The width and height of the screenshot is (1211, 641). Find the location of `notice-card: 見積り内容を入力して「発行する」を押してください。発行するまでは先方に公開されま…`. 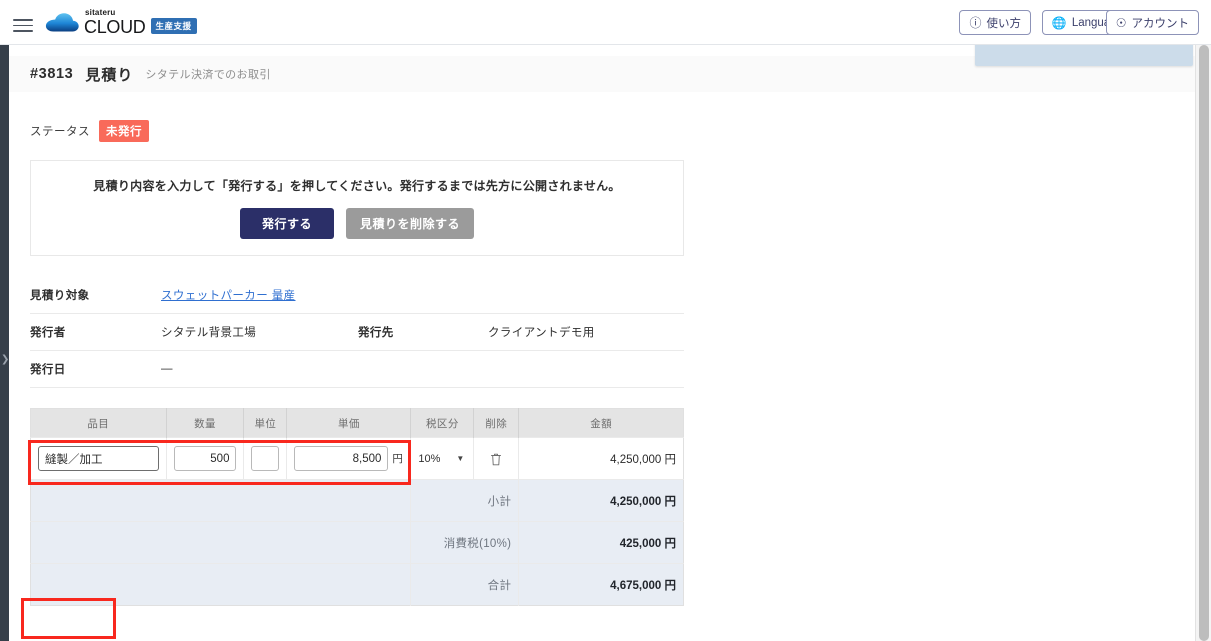

notice-card: 見積り内容を入力して「発行する」を押してください。発行するまでは先方に公開されま… is located at coordinates (357, 208).